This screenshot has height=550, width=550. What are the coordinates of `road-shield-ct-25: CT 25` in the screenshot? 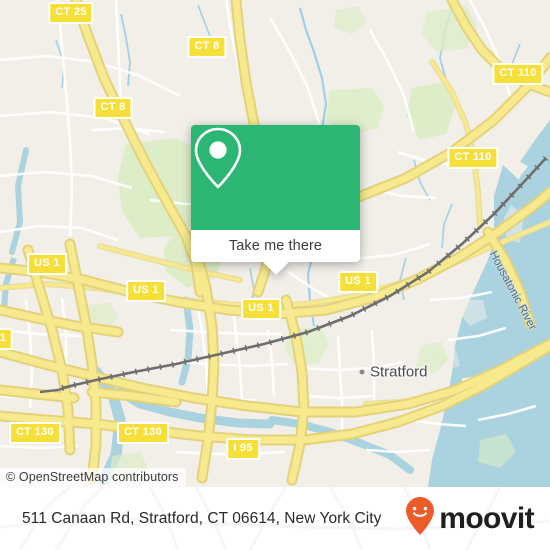 It's located at (71, 13).